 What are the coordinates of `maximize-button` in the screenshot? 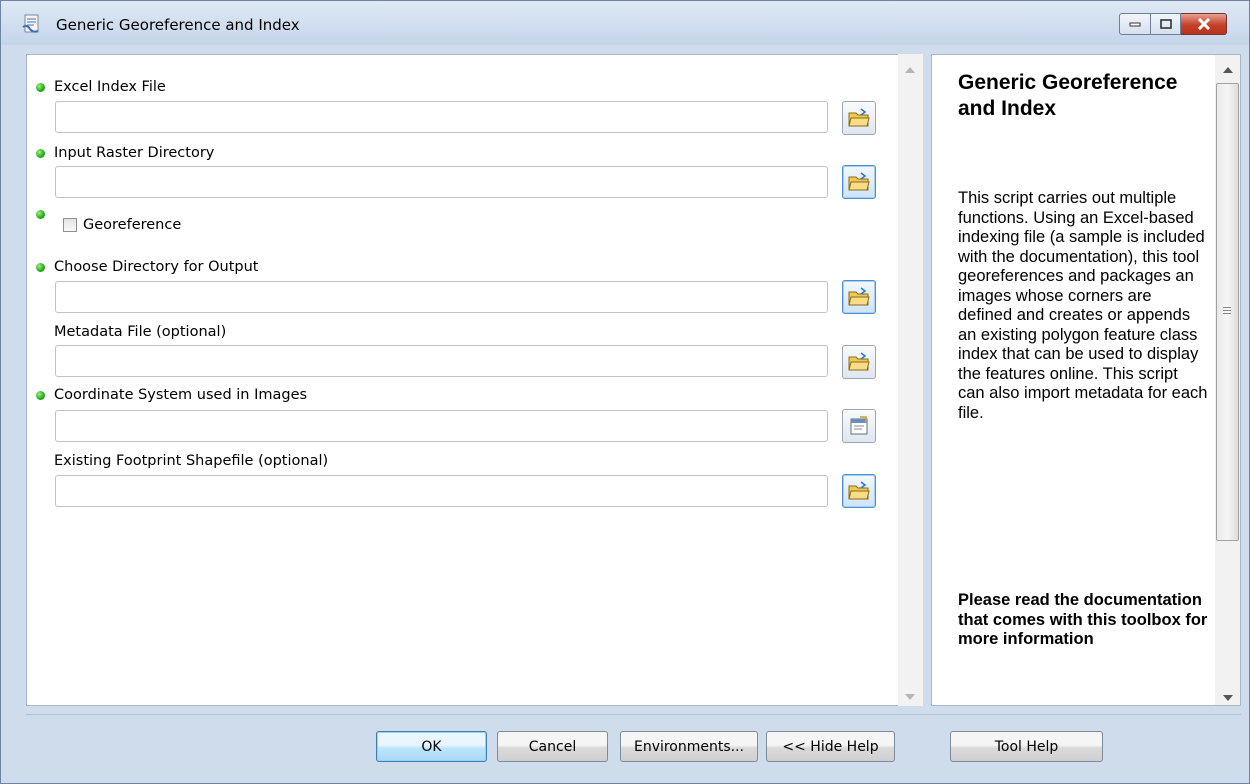 It's located at (1166, 24).